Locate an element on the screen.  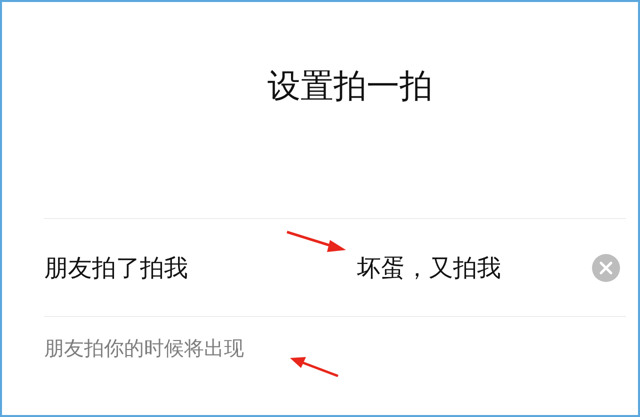
clear-icon is located at coordinates (606, 268).